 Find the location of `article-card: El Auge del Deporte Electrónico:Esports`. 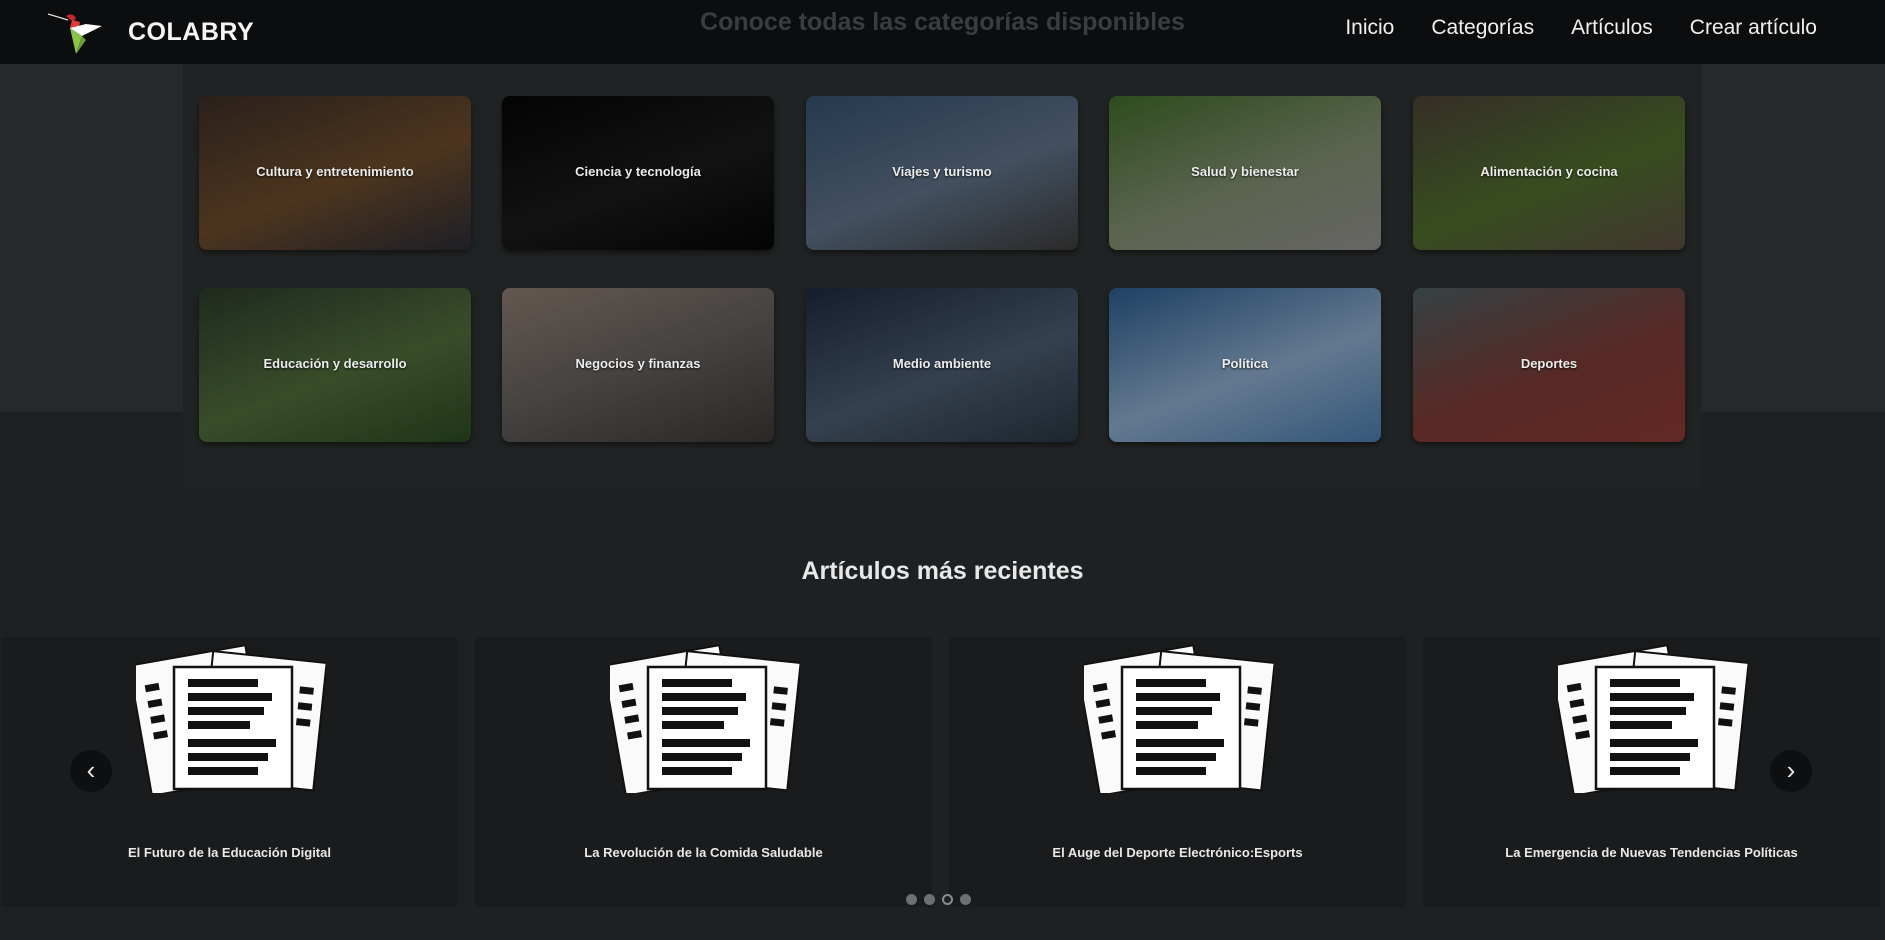

article-card: El Auge del Deporte Electrónico:Esports is located at coordinates (1177, 772).